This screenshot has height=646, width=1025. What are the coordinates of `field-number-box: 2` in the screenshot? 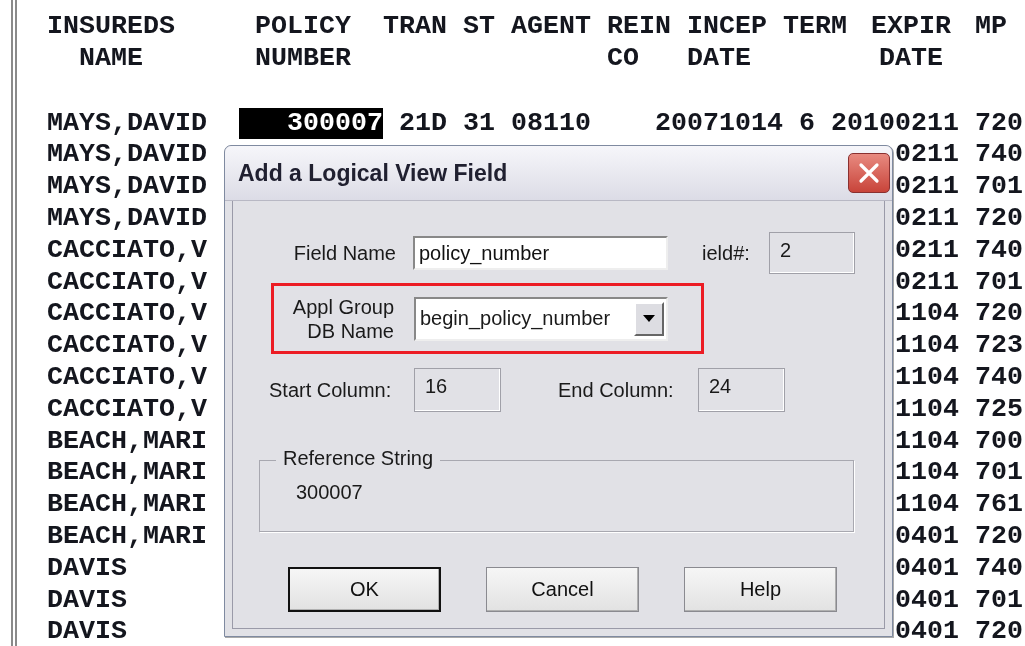 It's located at (812, 253).